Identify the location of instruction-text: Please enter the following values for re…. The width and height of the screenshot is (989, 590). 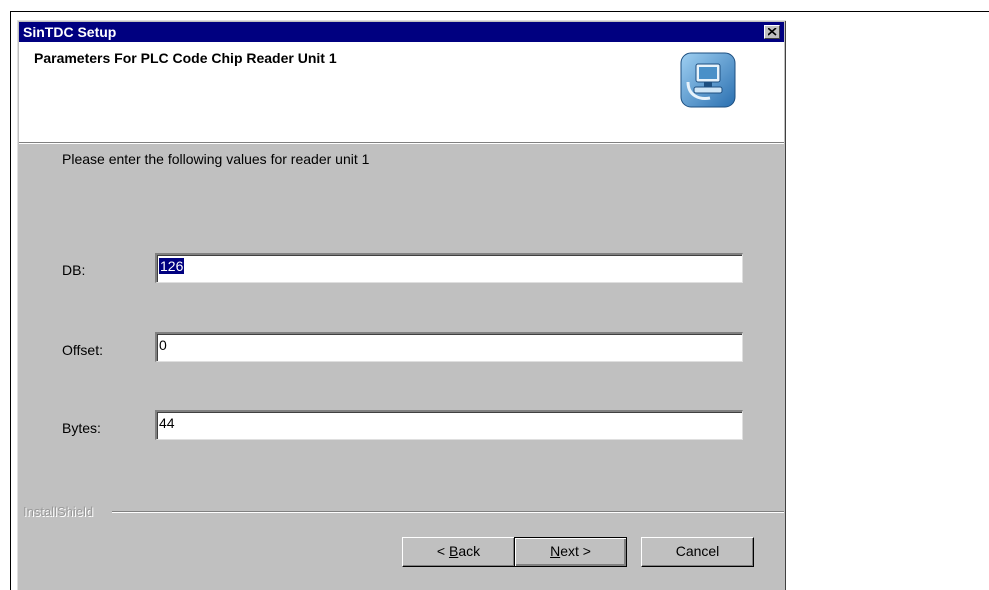
(216, 159).